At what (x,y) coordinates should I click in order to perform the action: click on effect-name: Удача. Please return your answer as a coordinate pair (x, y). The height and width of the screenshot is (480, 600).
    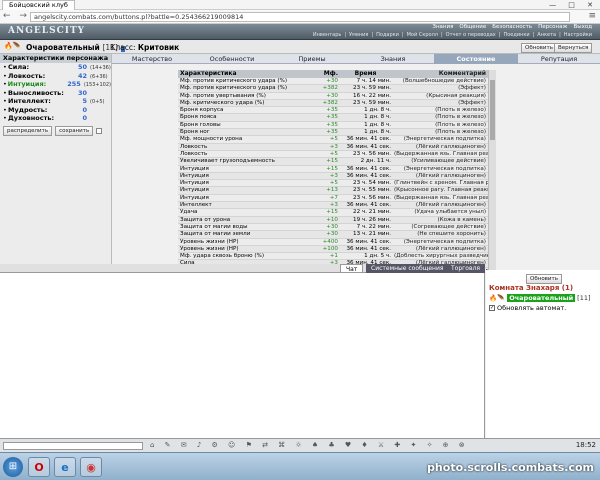
    Looking at the image, I should click on (189, 212).